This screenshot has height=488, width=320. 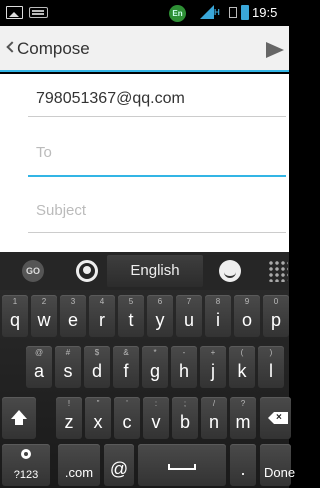 I want to click on sim-icon, so click(x=233, y=12).